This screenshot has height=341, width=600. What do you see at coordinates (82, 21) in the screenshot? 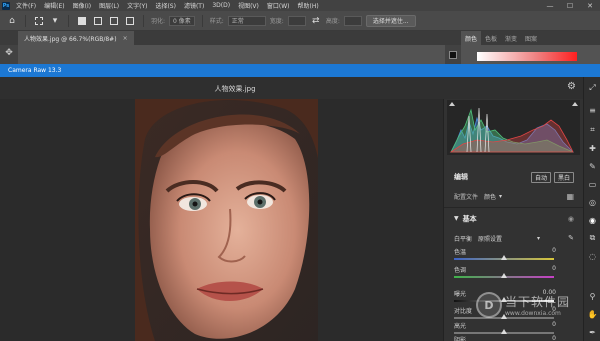
I see `new-selection-icon` at bounding box center [82, 21].